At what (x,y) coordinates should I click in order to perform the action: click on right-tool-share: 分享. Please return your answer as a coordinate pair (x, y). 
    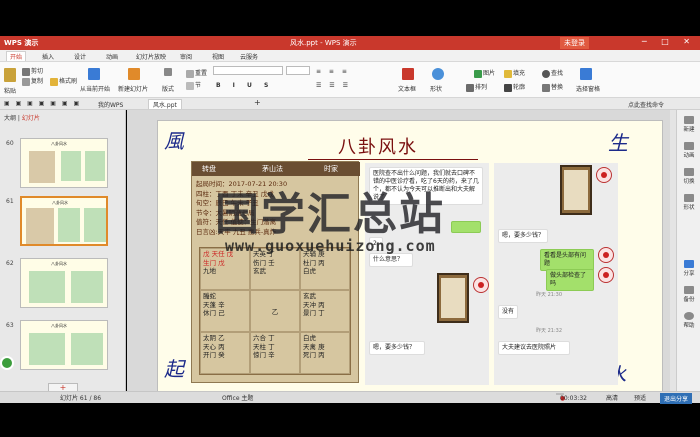
    Looking at the image, I should click on (689, 268).